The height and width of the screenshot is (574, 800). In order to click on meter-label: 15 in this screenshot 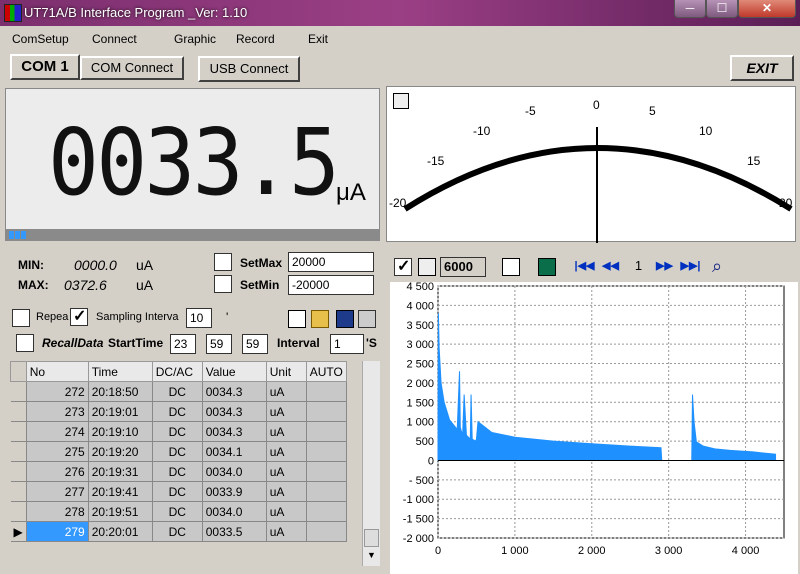, I will do `click(754, 161)`.